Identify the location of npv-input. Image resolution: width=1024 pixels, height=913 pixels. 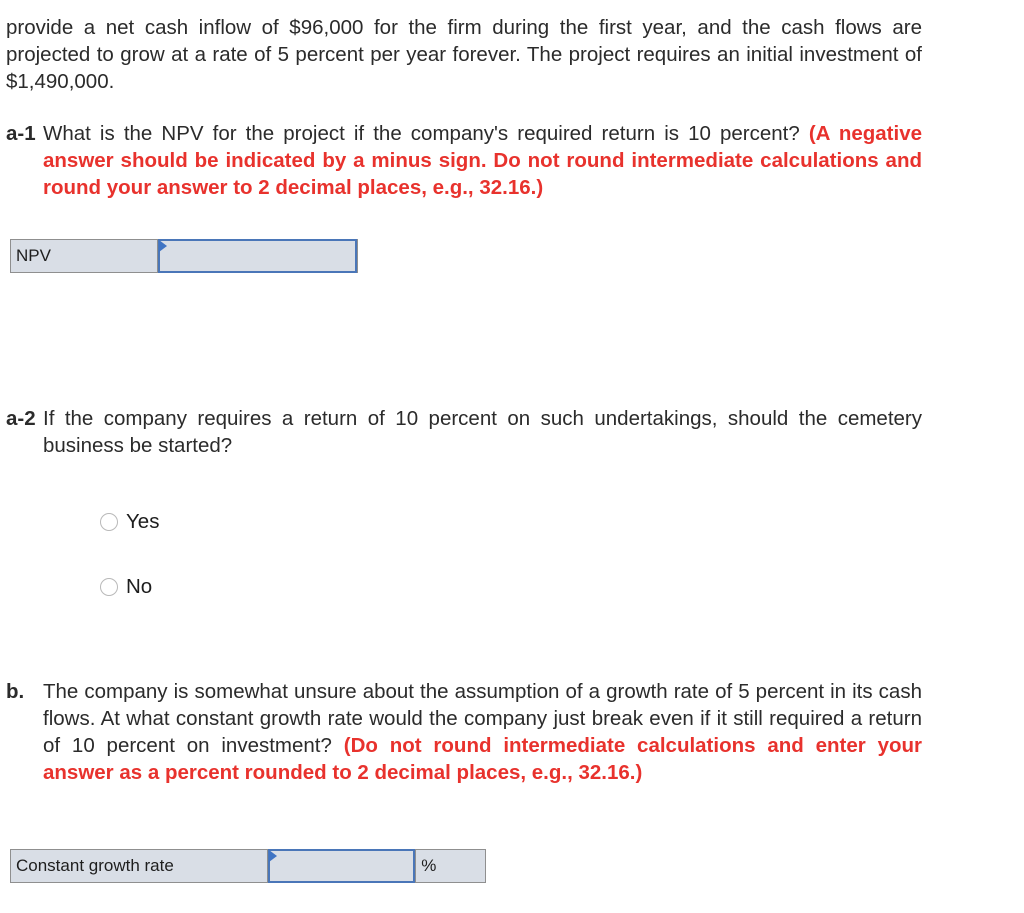
(257, 256).